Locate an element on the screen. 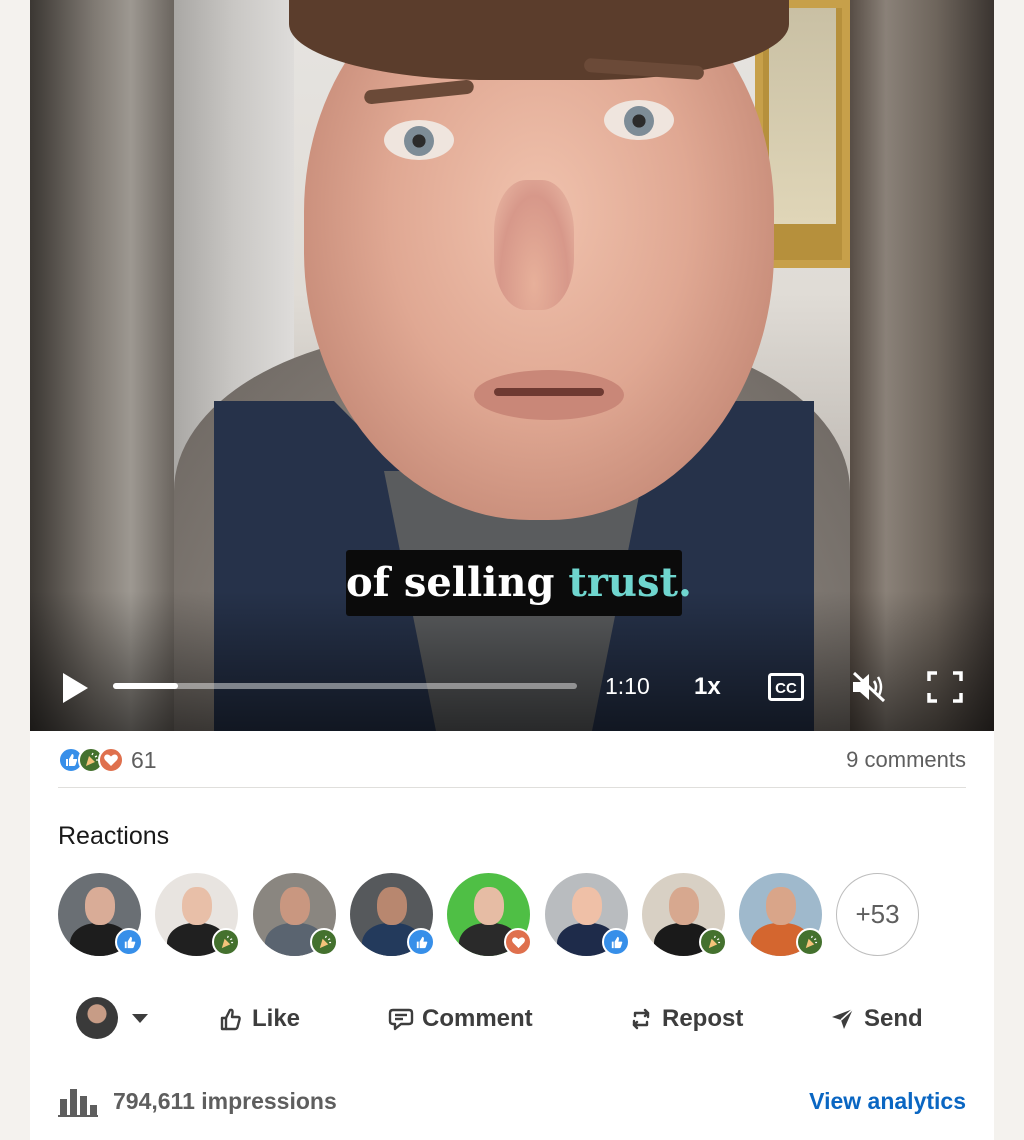  svg-text: CC is located at coordinates (786, 688).